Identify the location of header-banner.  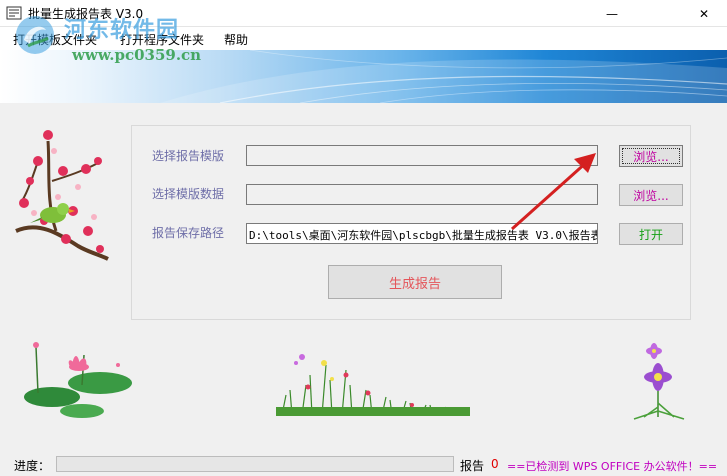
(363, 76).